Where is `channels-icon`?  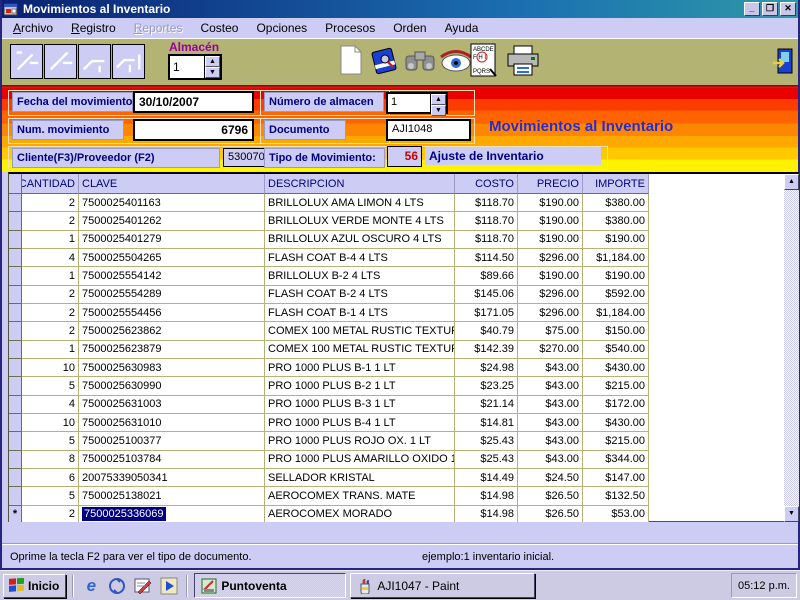 channels-icon is located at coordinates (117, 586).